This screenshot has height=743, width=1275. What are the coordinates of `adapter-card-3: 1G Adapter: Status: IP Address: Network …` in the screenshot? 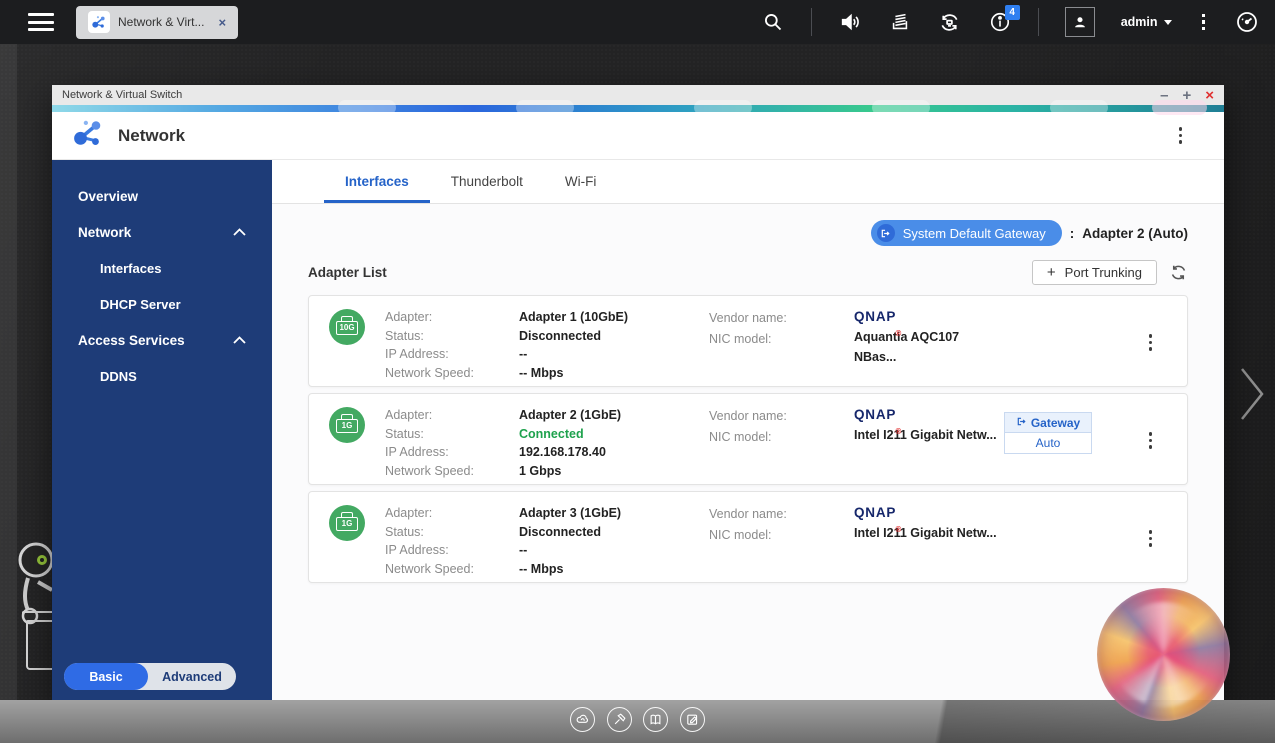 It's located at (748, 537).